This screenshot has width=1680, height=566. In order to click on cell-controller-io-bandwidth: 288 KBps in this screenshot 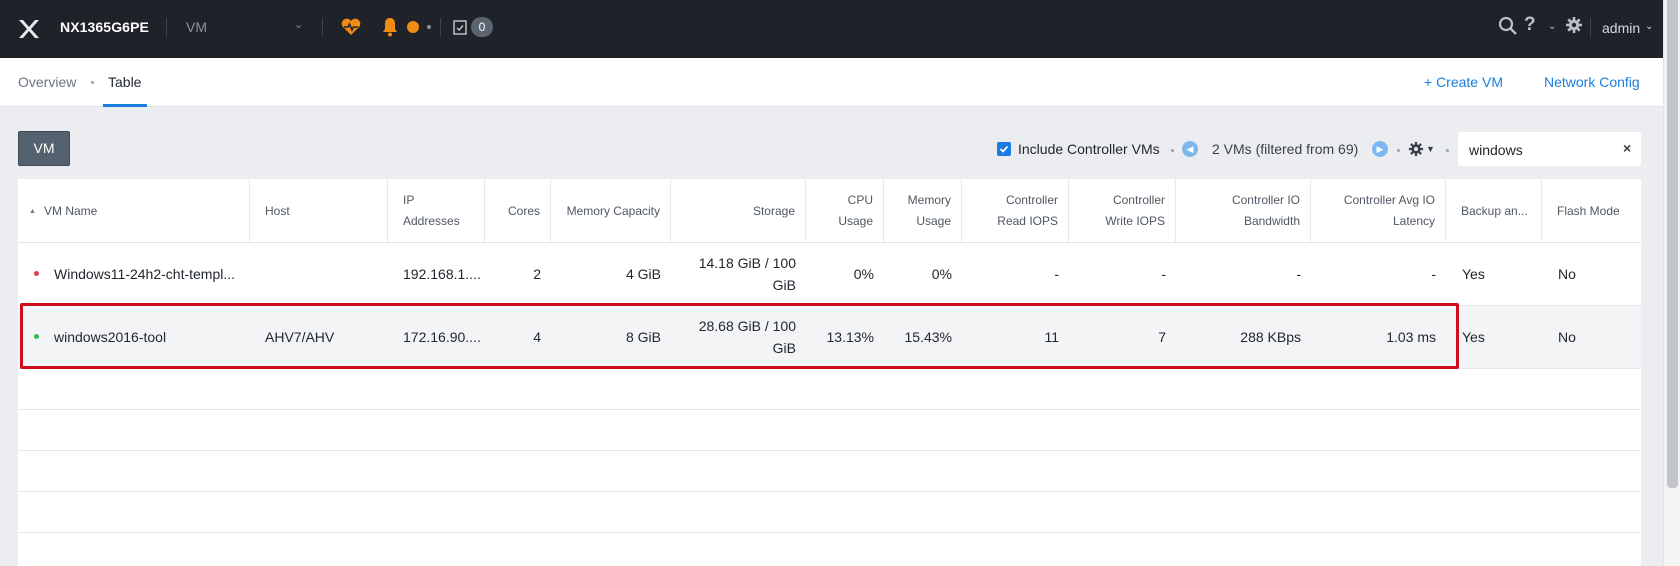, I will do `click(1270, 337)`.